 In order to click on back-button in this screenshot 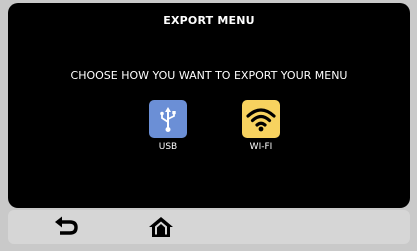, I will do `click(66, 227)`.